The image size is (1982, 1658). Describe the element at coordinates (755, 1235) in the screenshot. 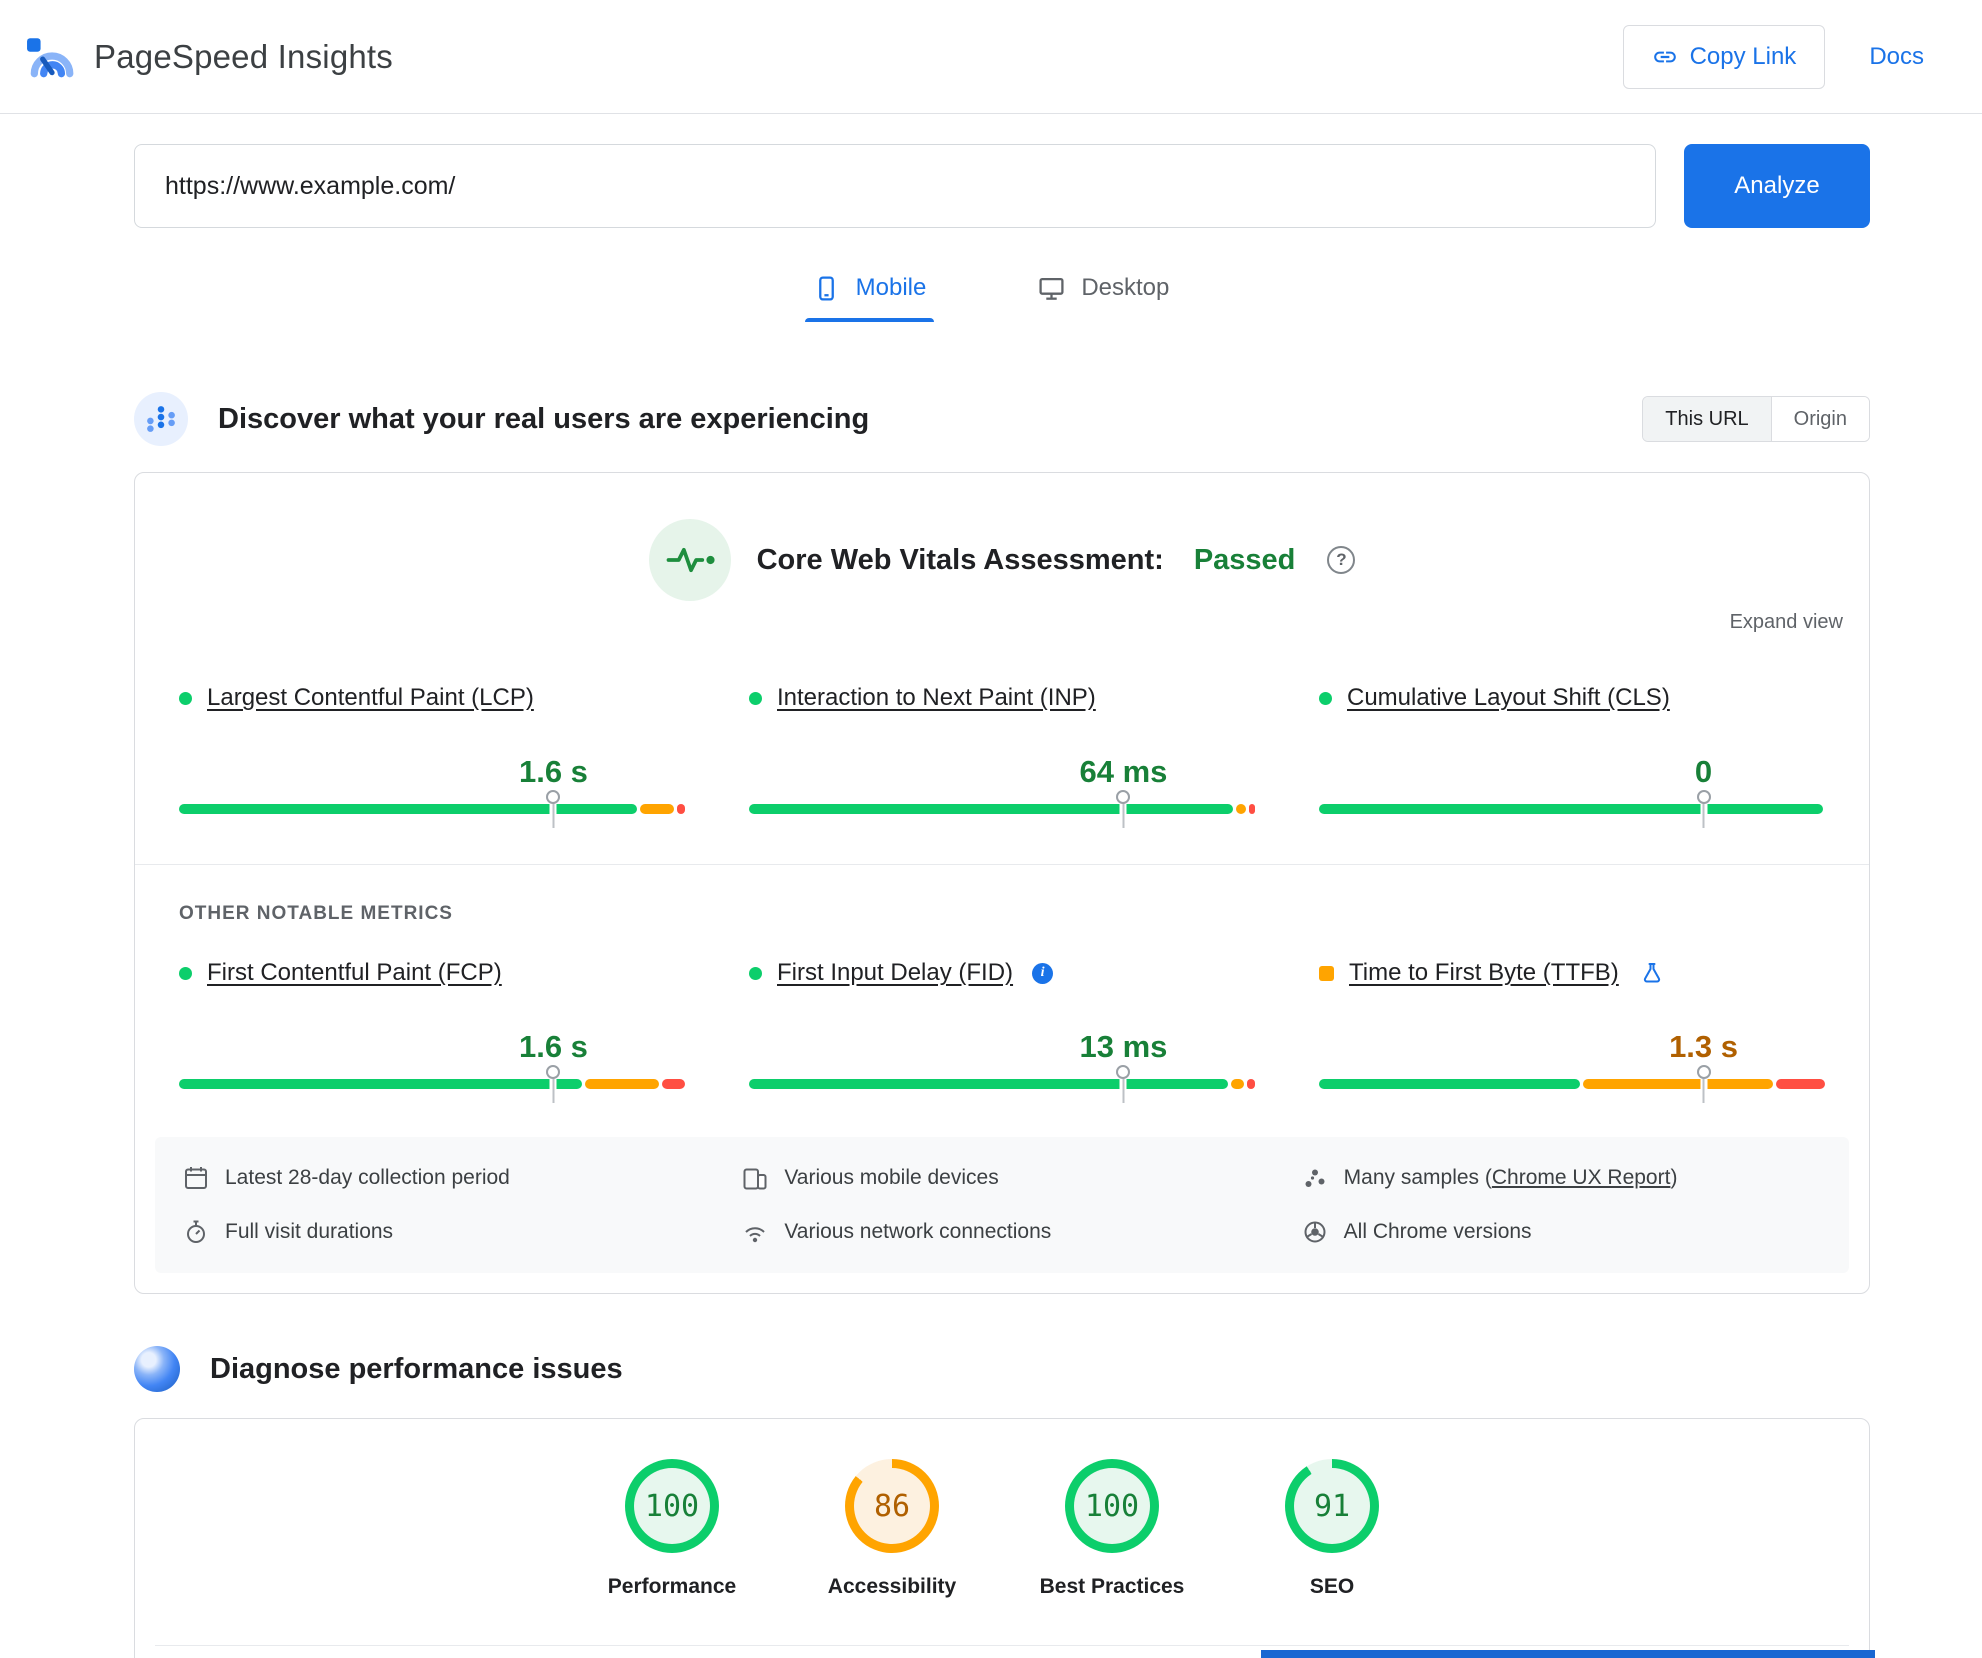

I see `network-icon` at that location.